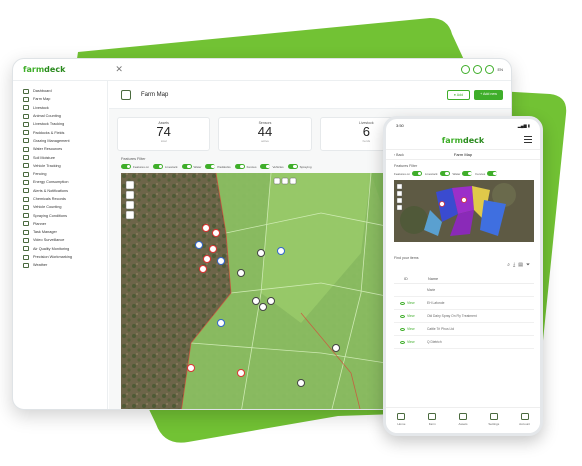  Describe the element at coordinates (401, 420) in the screenshot. I see `tab-home: Home` at that location.